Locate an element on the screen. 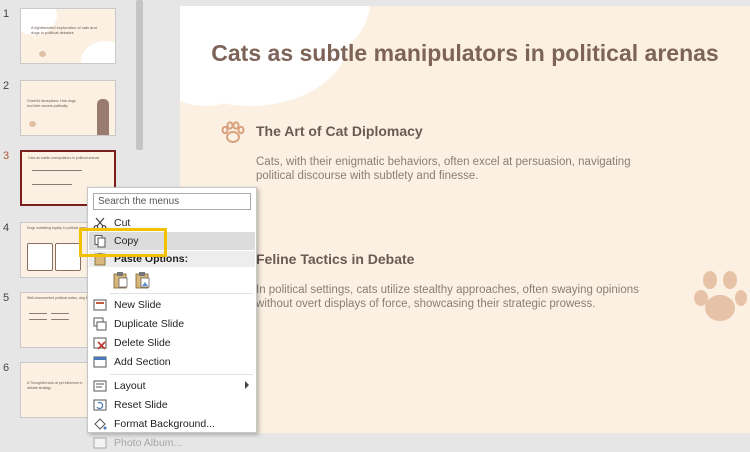 This screenshot has height=452, width=750. menu-item-label: Delete Slide is located at coordinates (142, 343).